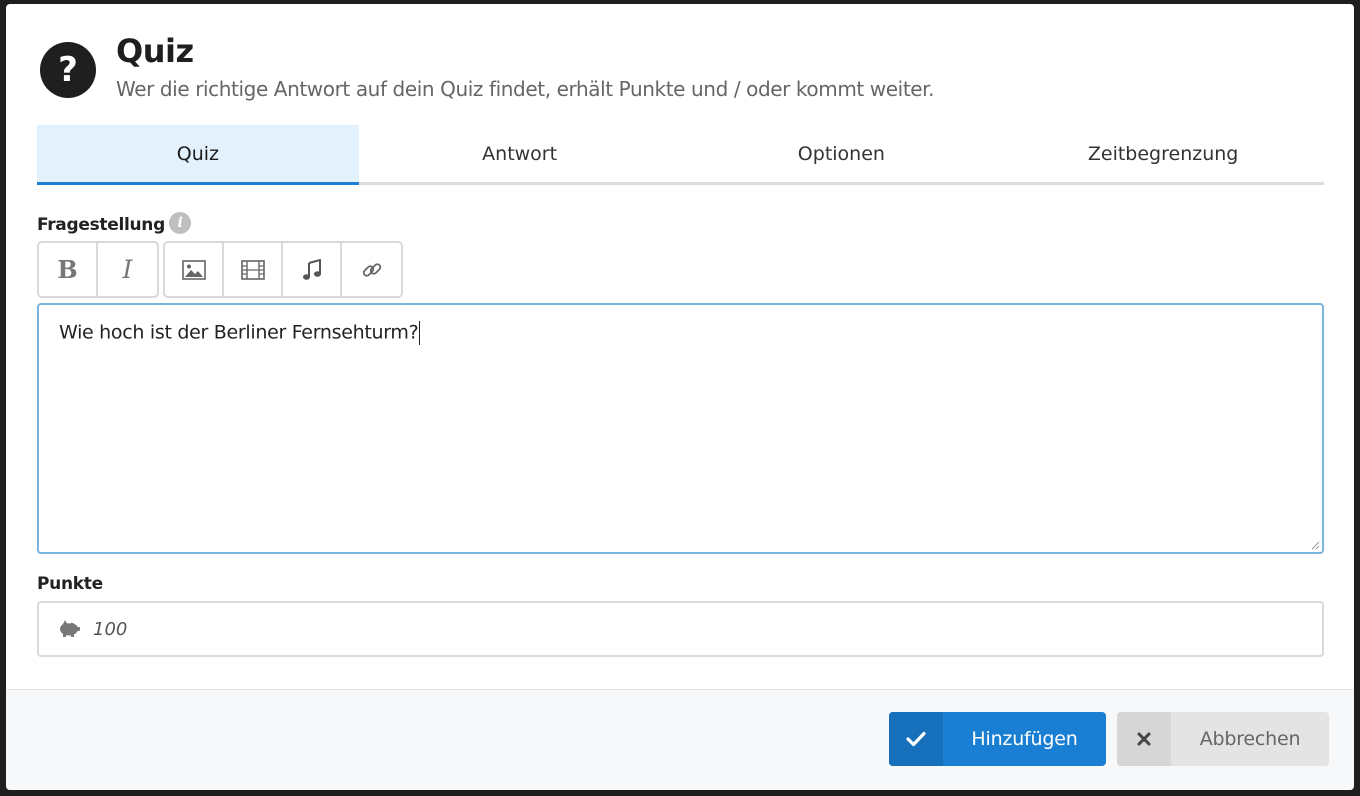  I want to click on dialog-footer: Hinzufügen Abbrechen, so click(680, 739).